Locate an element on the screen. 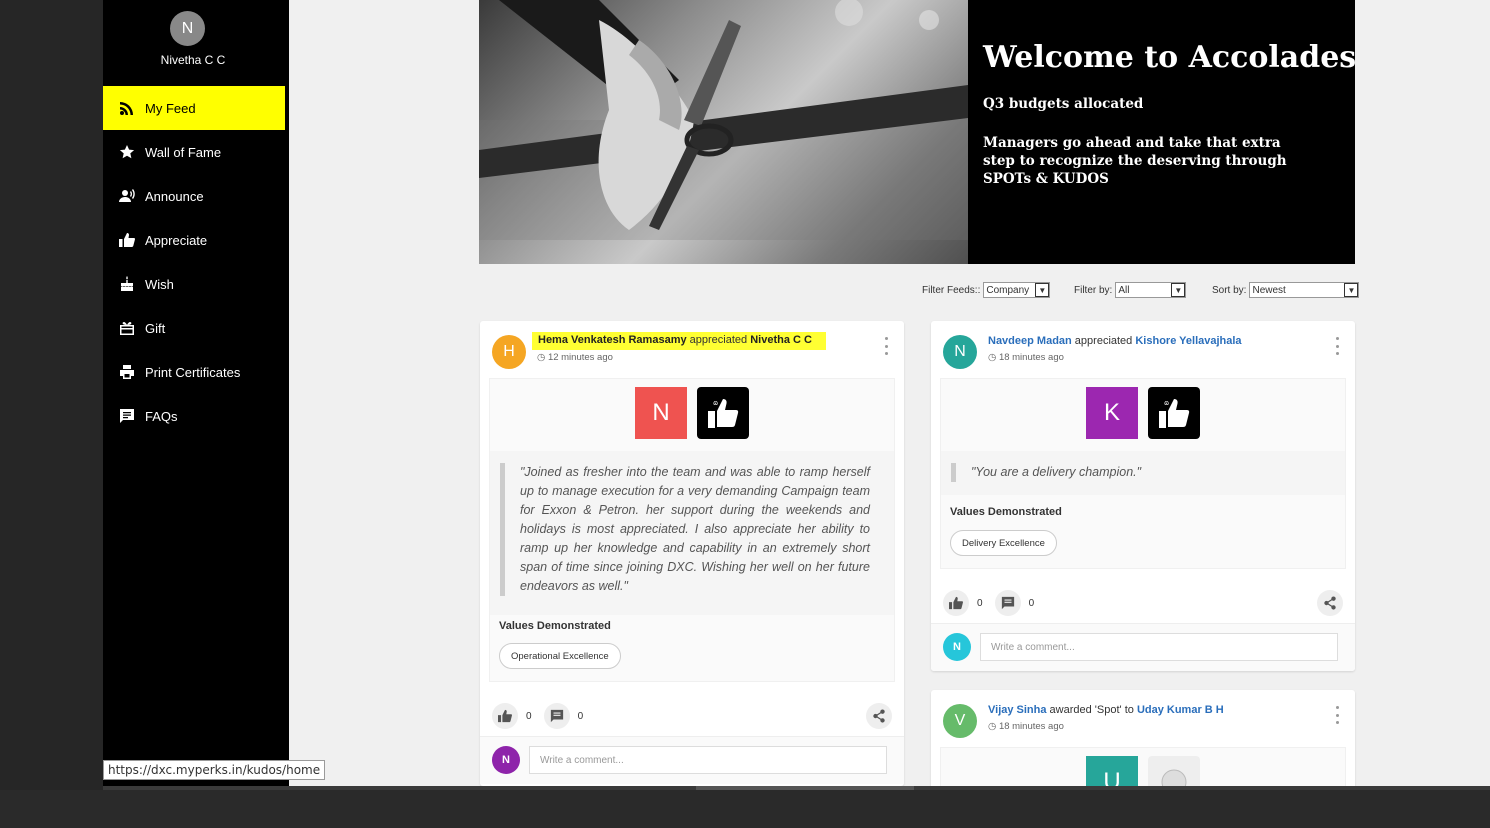  appreciation-quote: "You are a delivery champion." is located at coordinates (1136, 472).